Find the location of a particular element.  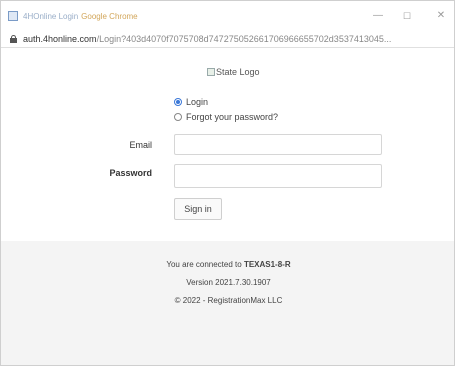

connection-prefix: You are connected to is located at coordinates (204, 264).